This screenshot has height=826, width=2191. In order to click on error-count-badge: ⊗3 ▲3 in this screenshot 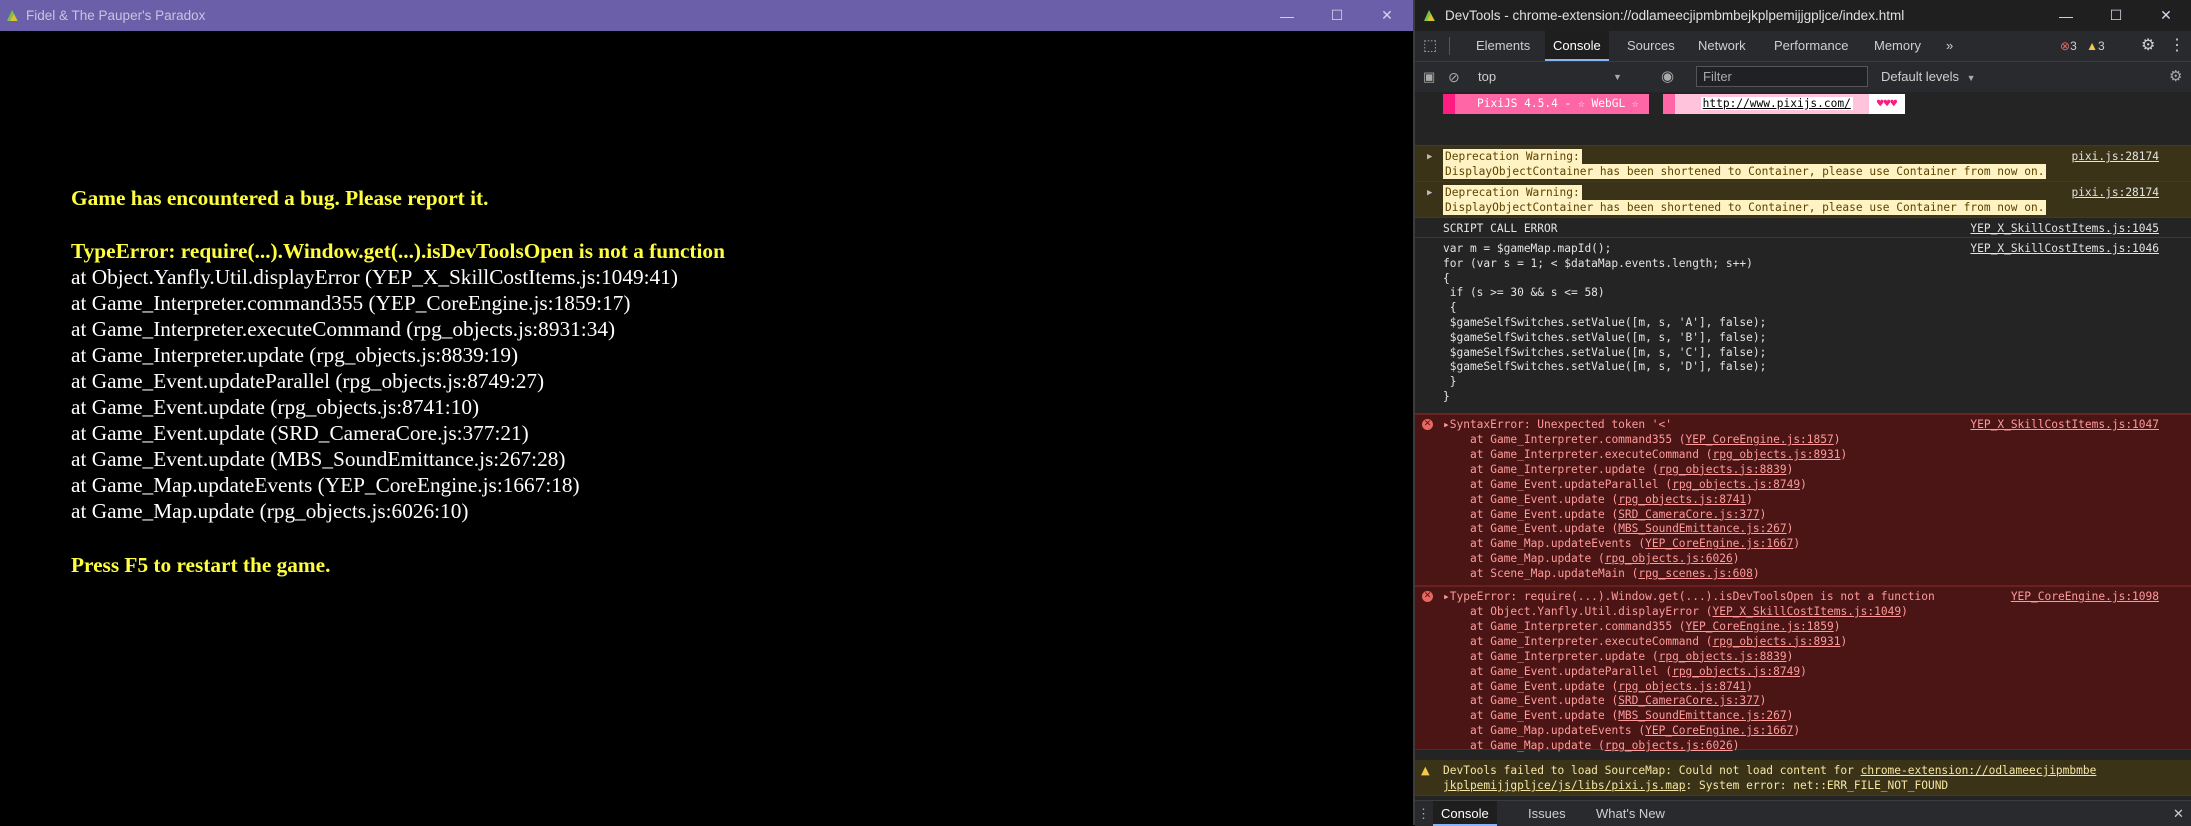, I will do `click(2082, 46)`.